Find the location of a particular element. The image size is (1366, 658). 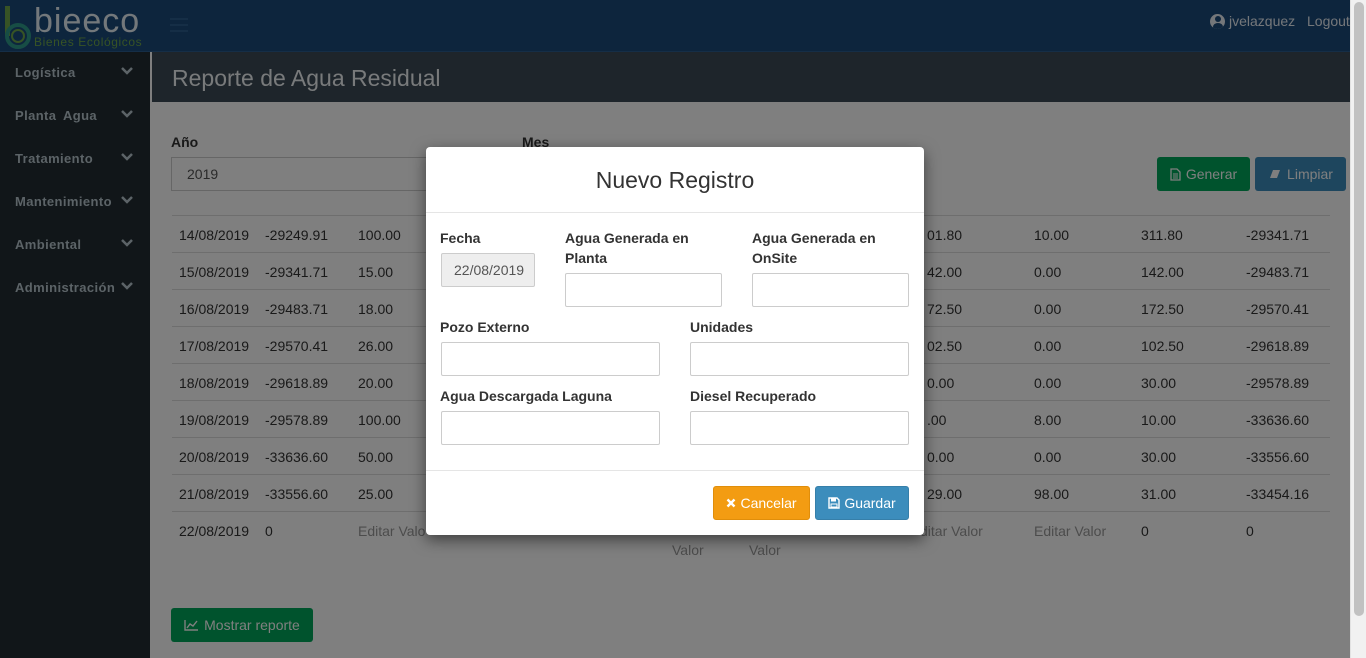

cancel-label: Cancelar is located at coordinates (768, 503).